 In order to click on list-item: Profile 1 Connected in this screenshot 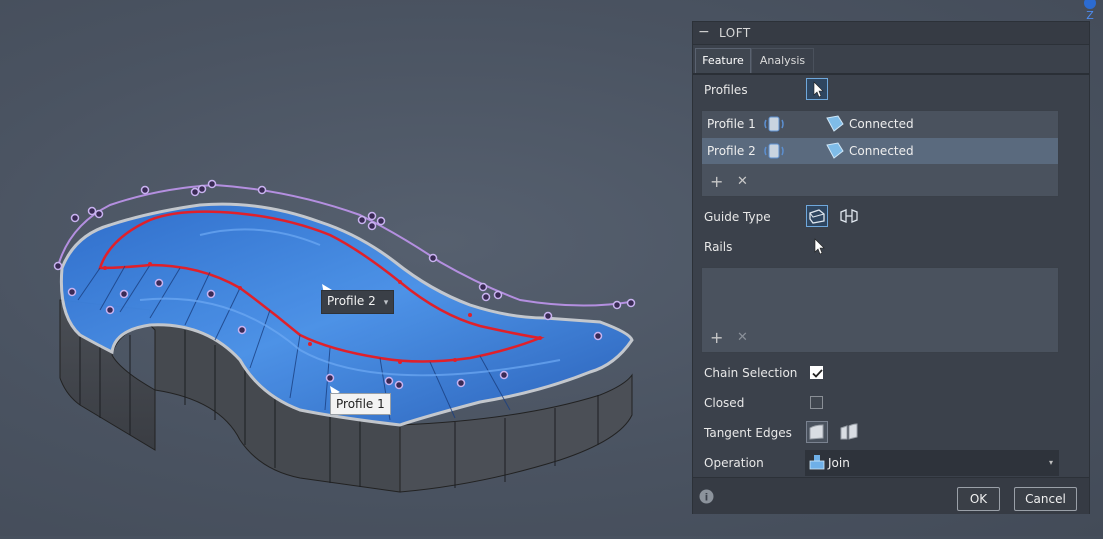, I will do `click(880, 124)`.